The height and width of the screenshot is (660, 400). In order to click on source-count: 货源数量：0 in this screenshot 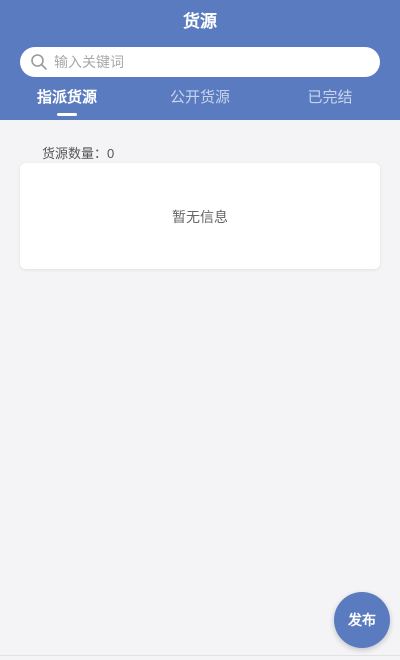, I will do `click(78, 154)`.